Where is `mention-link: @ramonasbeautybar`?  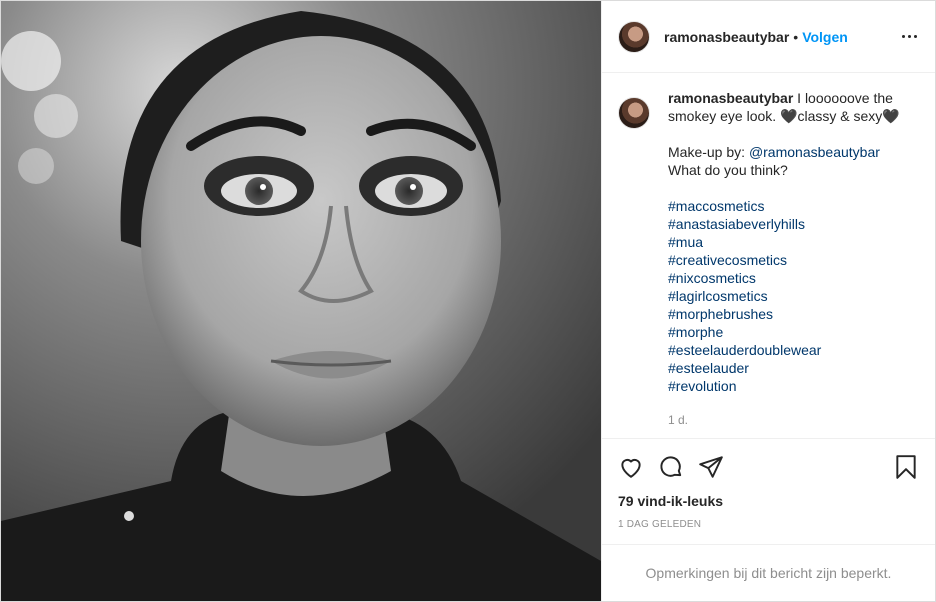 mention-link: @ramonasbeautybar is located at coordinates (814, 152).